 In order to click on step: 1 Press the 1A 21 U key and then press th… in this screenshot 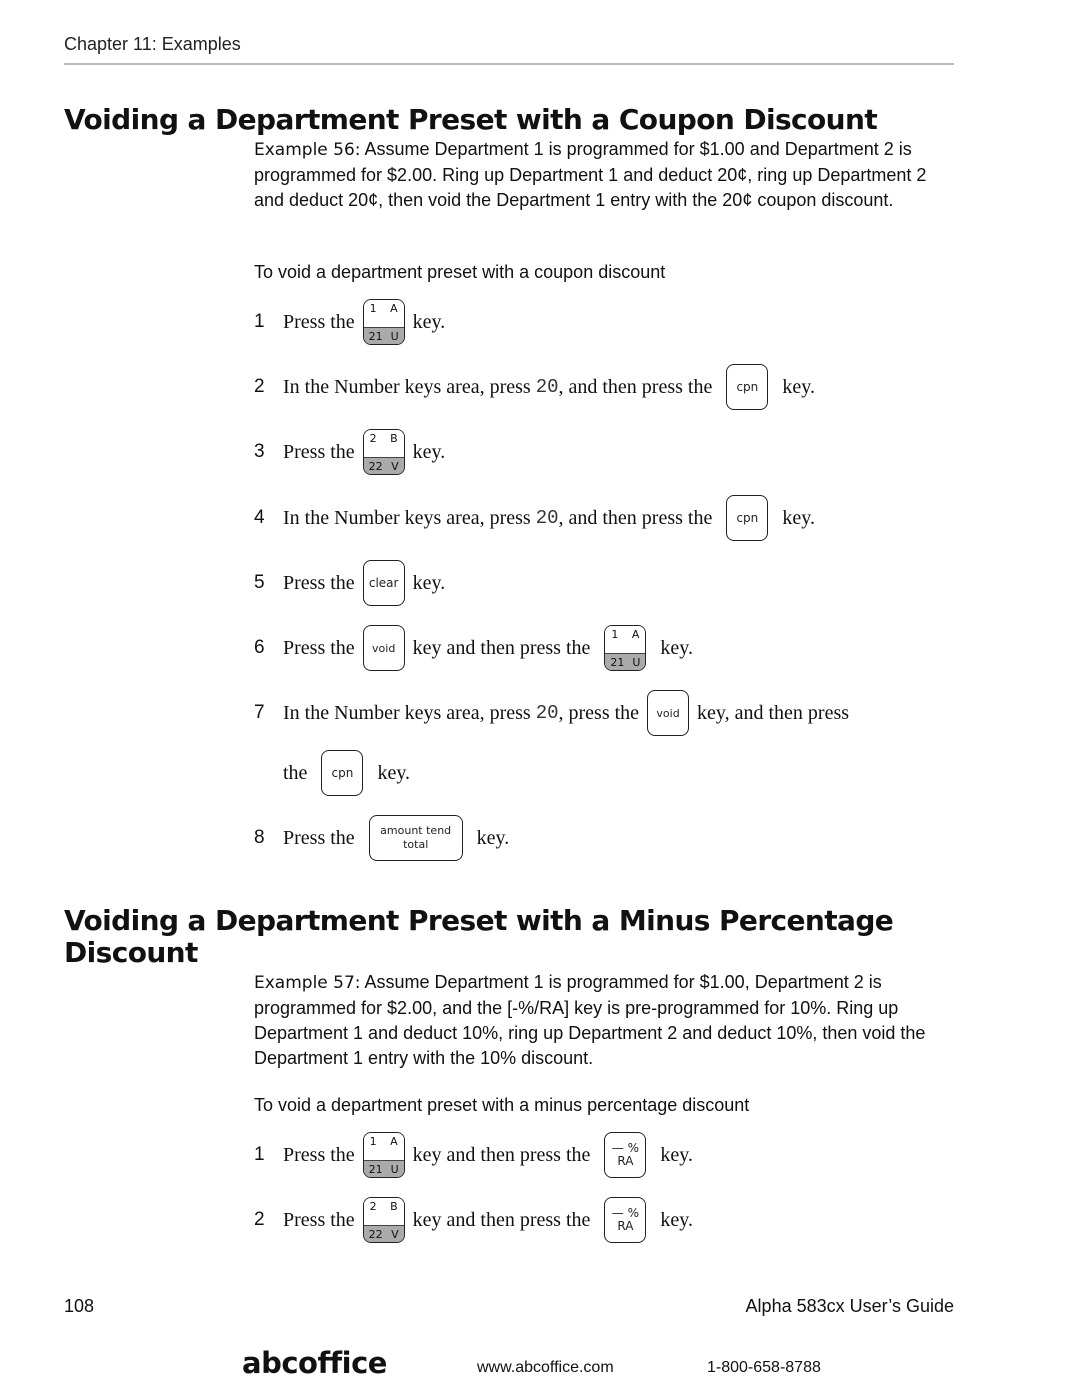, I will do `click(473, 1155)`.